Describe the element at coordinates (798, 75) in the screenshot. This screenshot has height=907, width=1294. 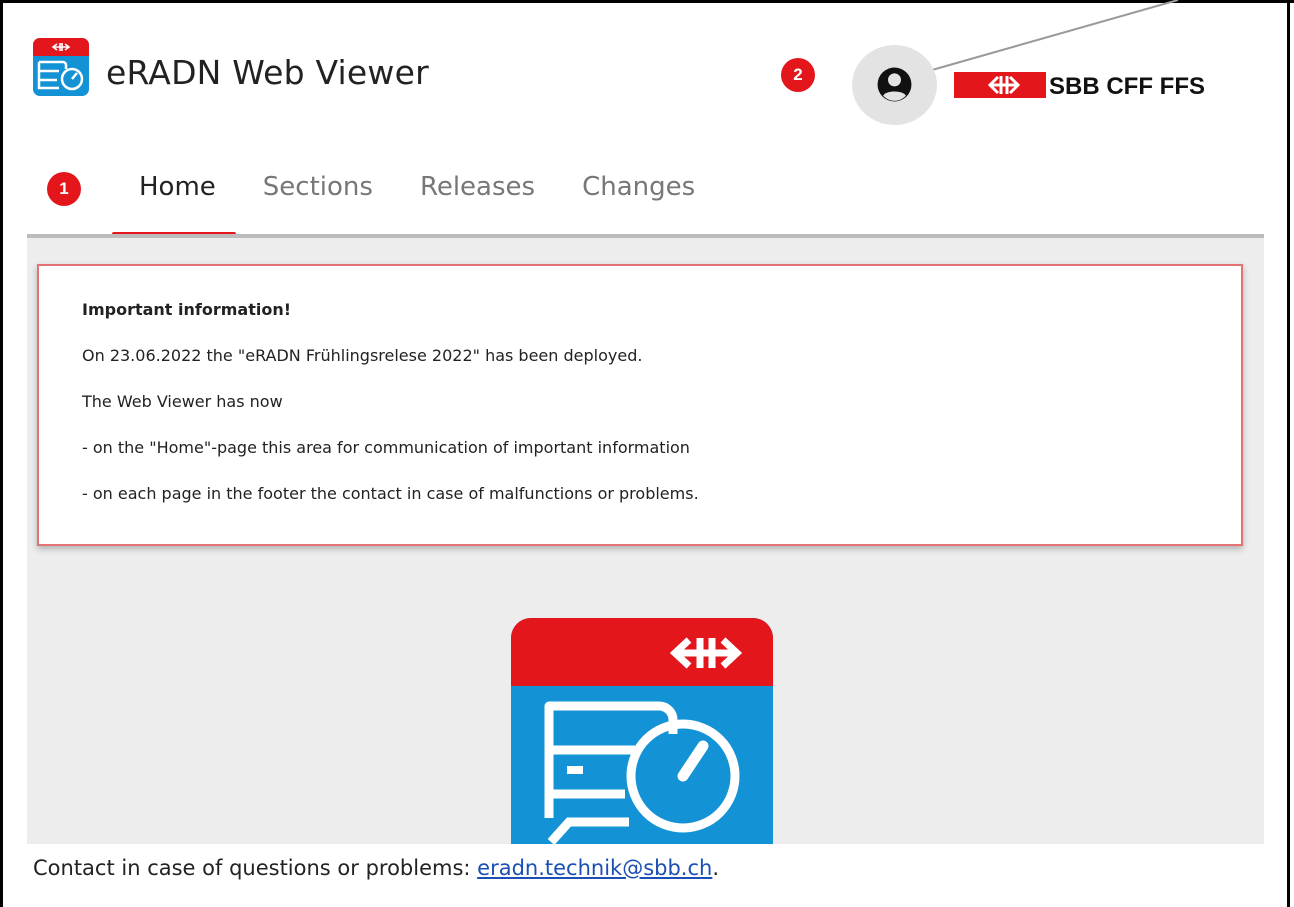
I see `annotation-badge-2: 2` at that location.